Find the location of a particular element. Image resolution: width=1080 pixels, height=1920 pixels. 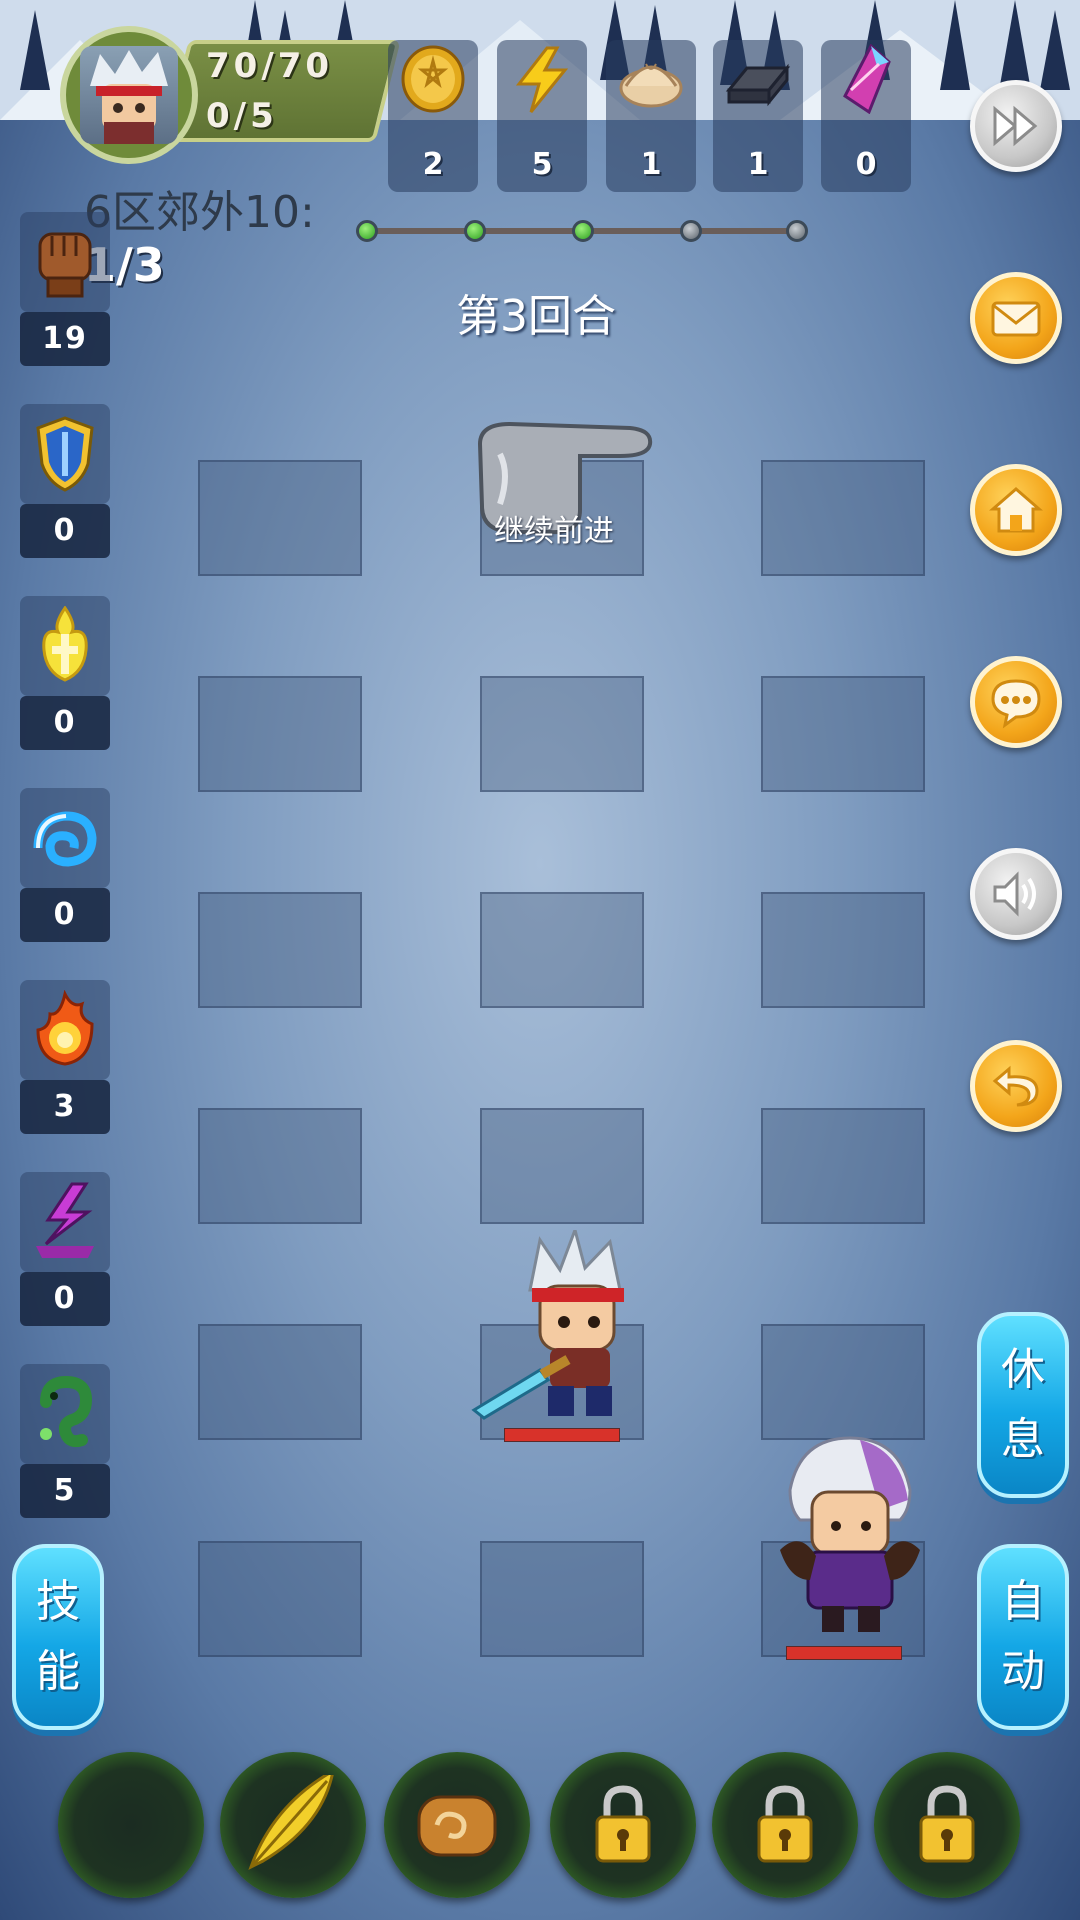

iron-ingot-icon is located at coordinates (758, 85).